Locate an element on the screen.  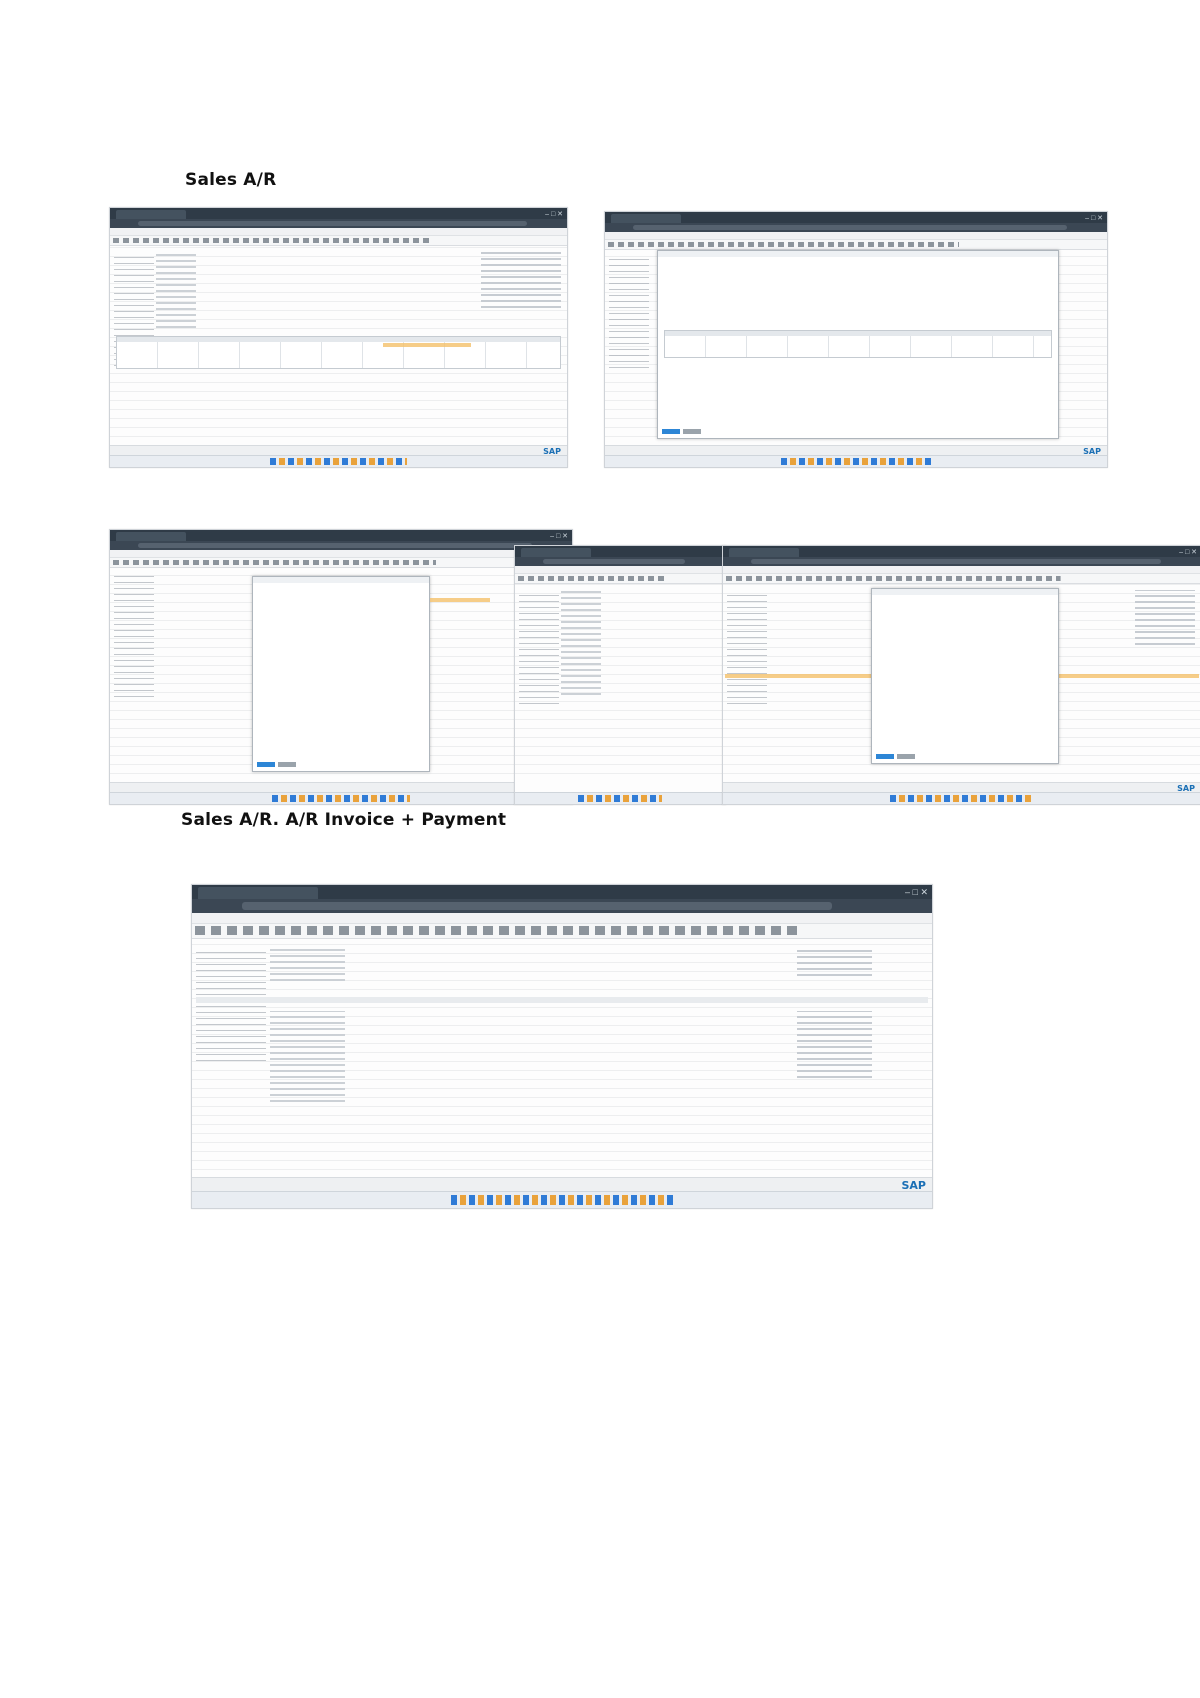
grid-row-selected-right is located at coordinates (1129, 676).